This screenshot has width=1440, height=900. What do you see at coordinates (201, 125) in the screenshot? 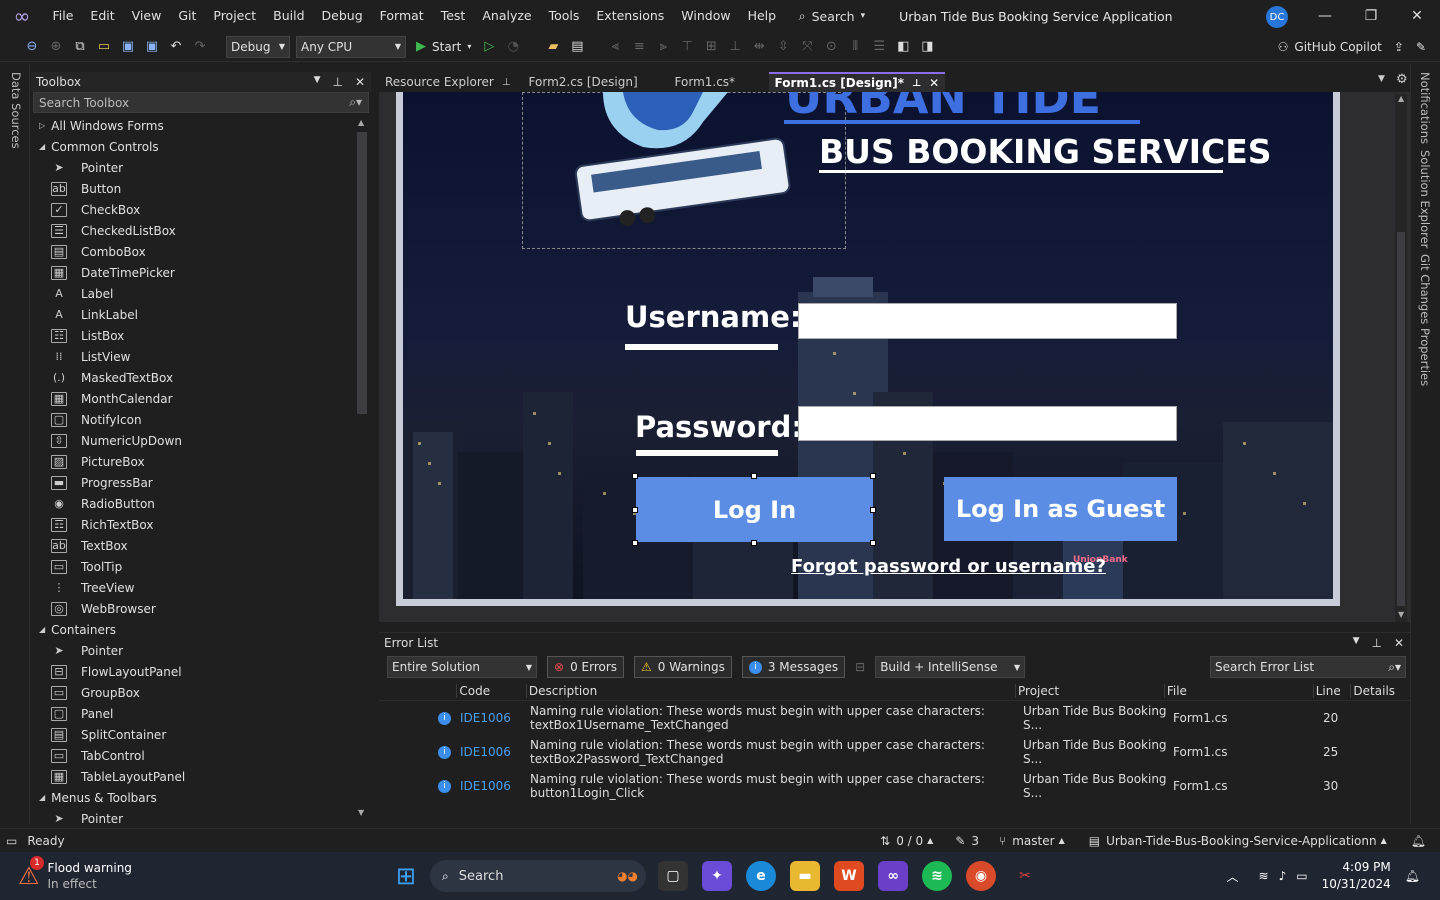
I see `toolbox-group: ▷ All Windows Forms` at bounding box center [201, 125].